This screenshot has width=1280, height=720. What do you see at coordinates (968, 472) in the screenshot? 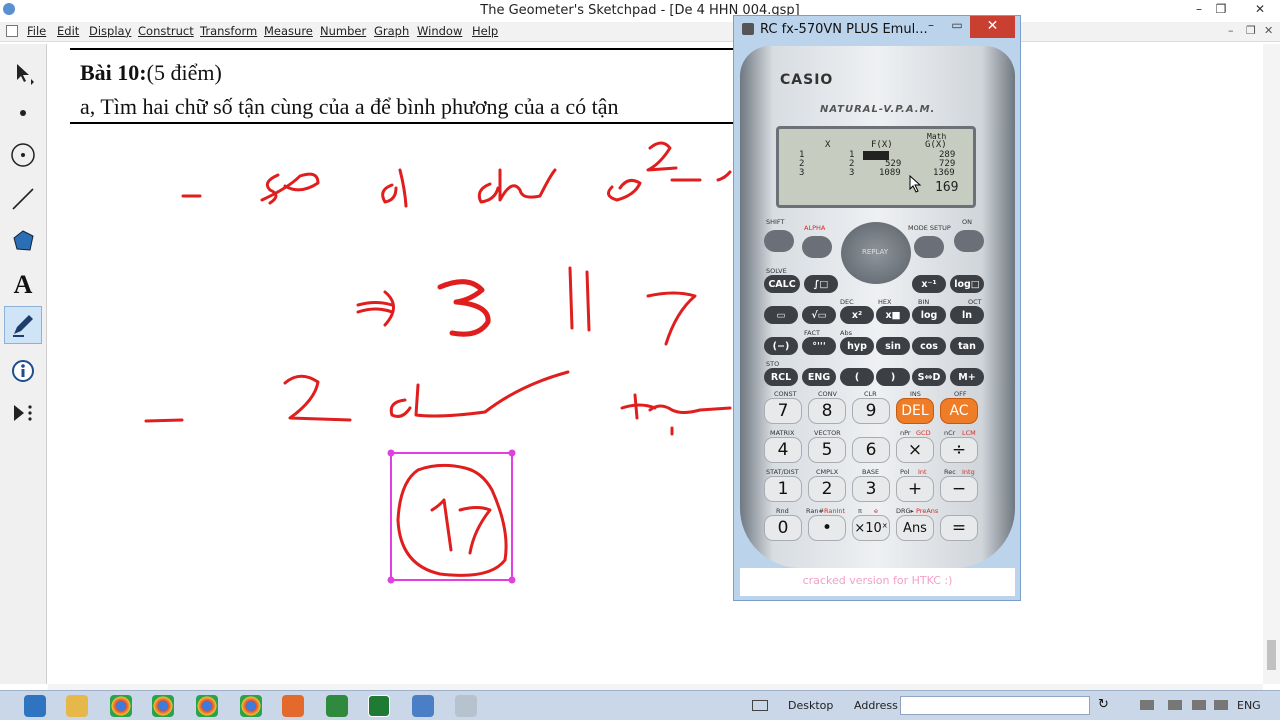
I see `intg-label: Intg` at bounding box center [968, 472].